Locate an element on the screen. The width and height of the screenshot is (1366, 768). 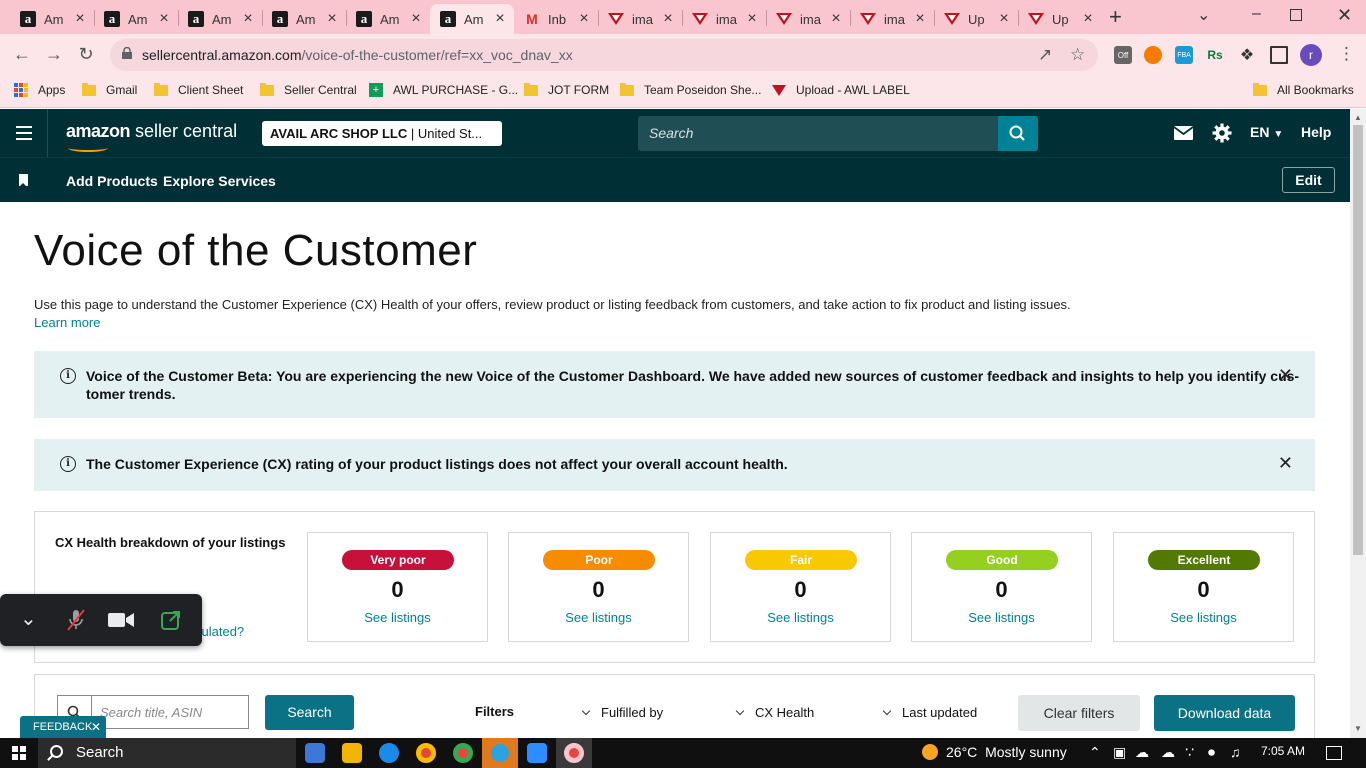
share-screen-icon is located at coordinates (171, 620).